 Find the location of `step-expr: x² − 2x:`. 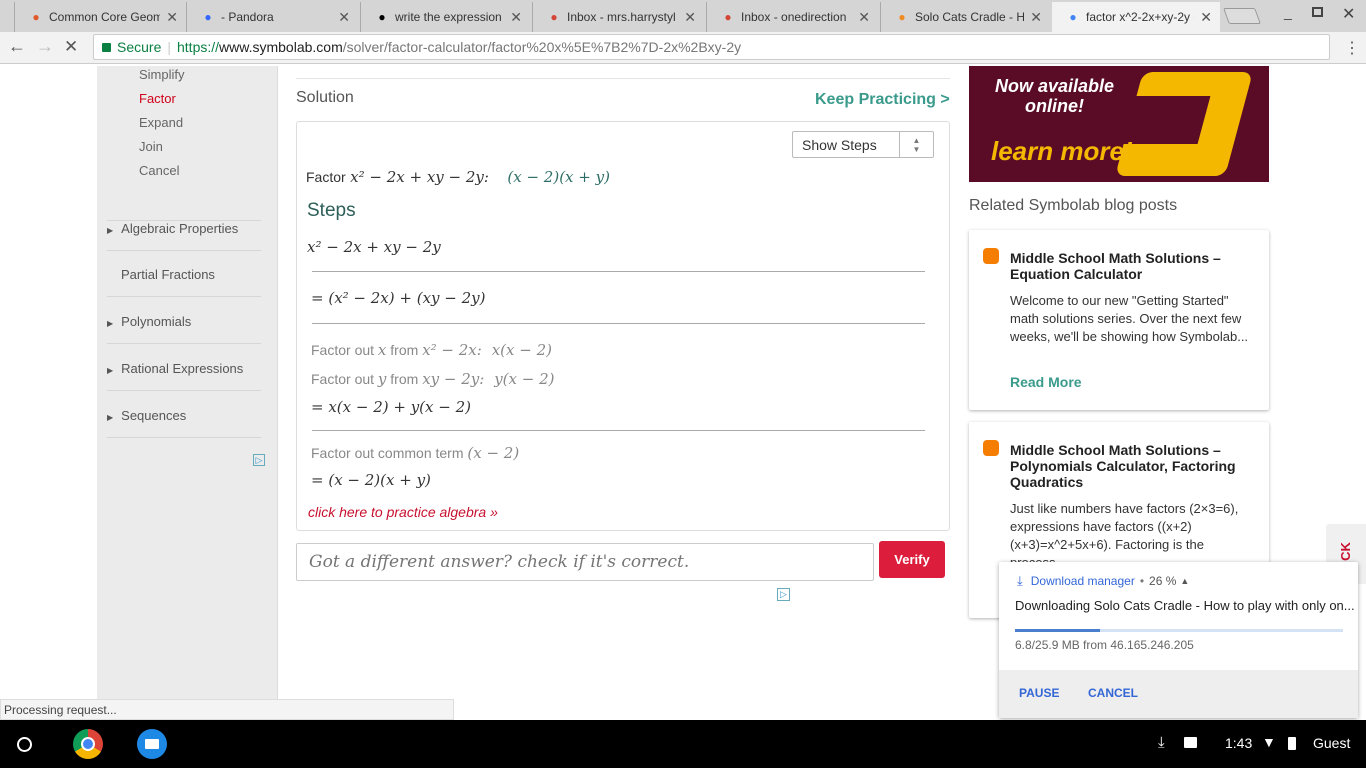

step-expr: x² − 2x: is located at coordinates (452, 350).